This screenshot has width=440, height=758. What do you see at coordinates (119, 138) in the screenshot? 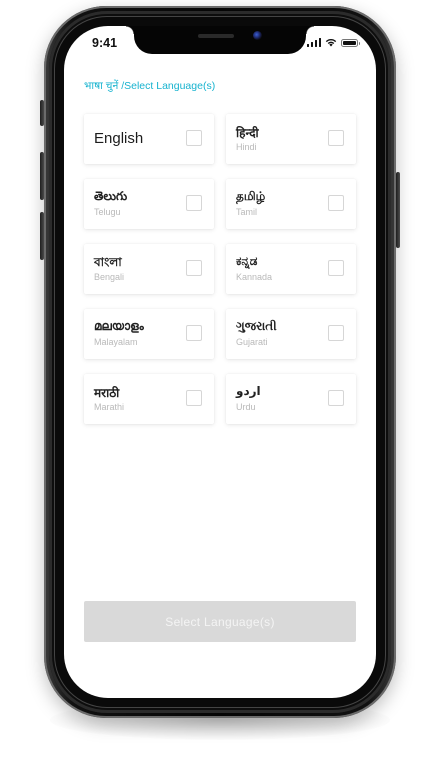
I see `language-native-name: English` at bounding box center [119, 138].